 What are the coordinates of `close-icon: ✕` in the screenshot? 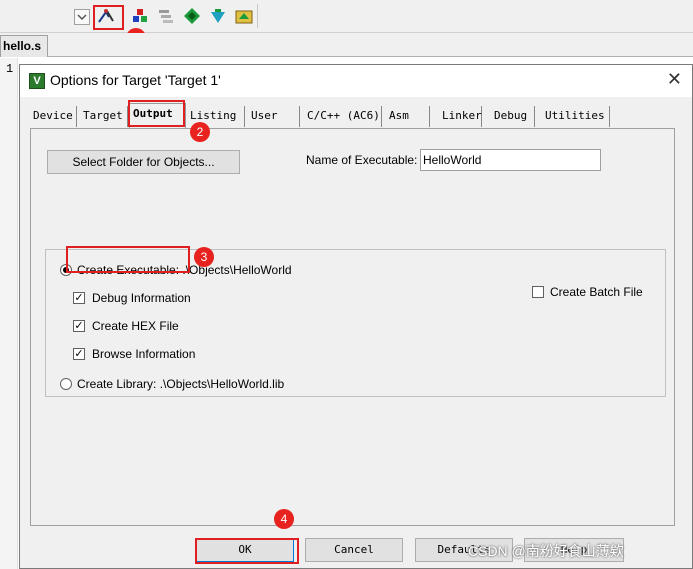 It's located at (674, 79).